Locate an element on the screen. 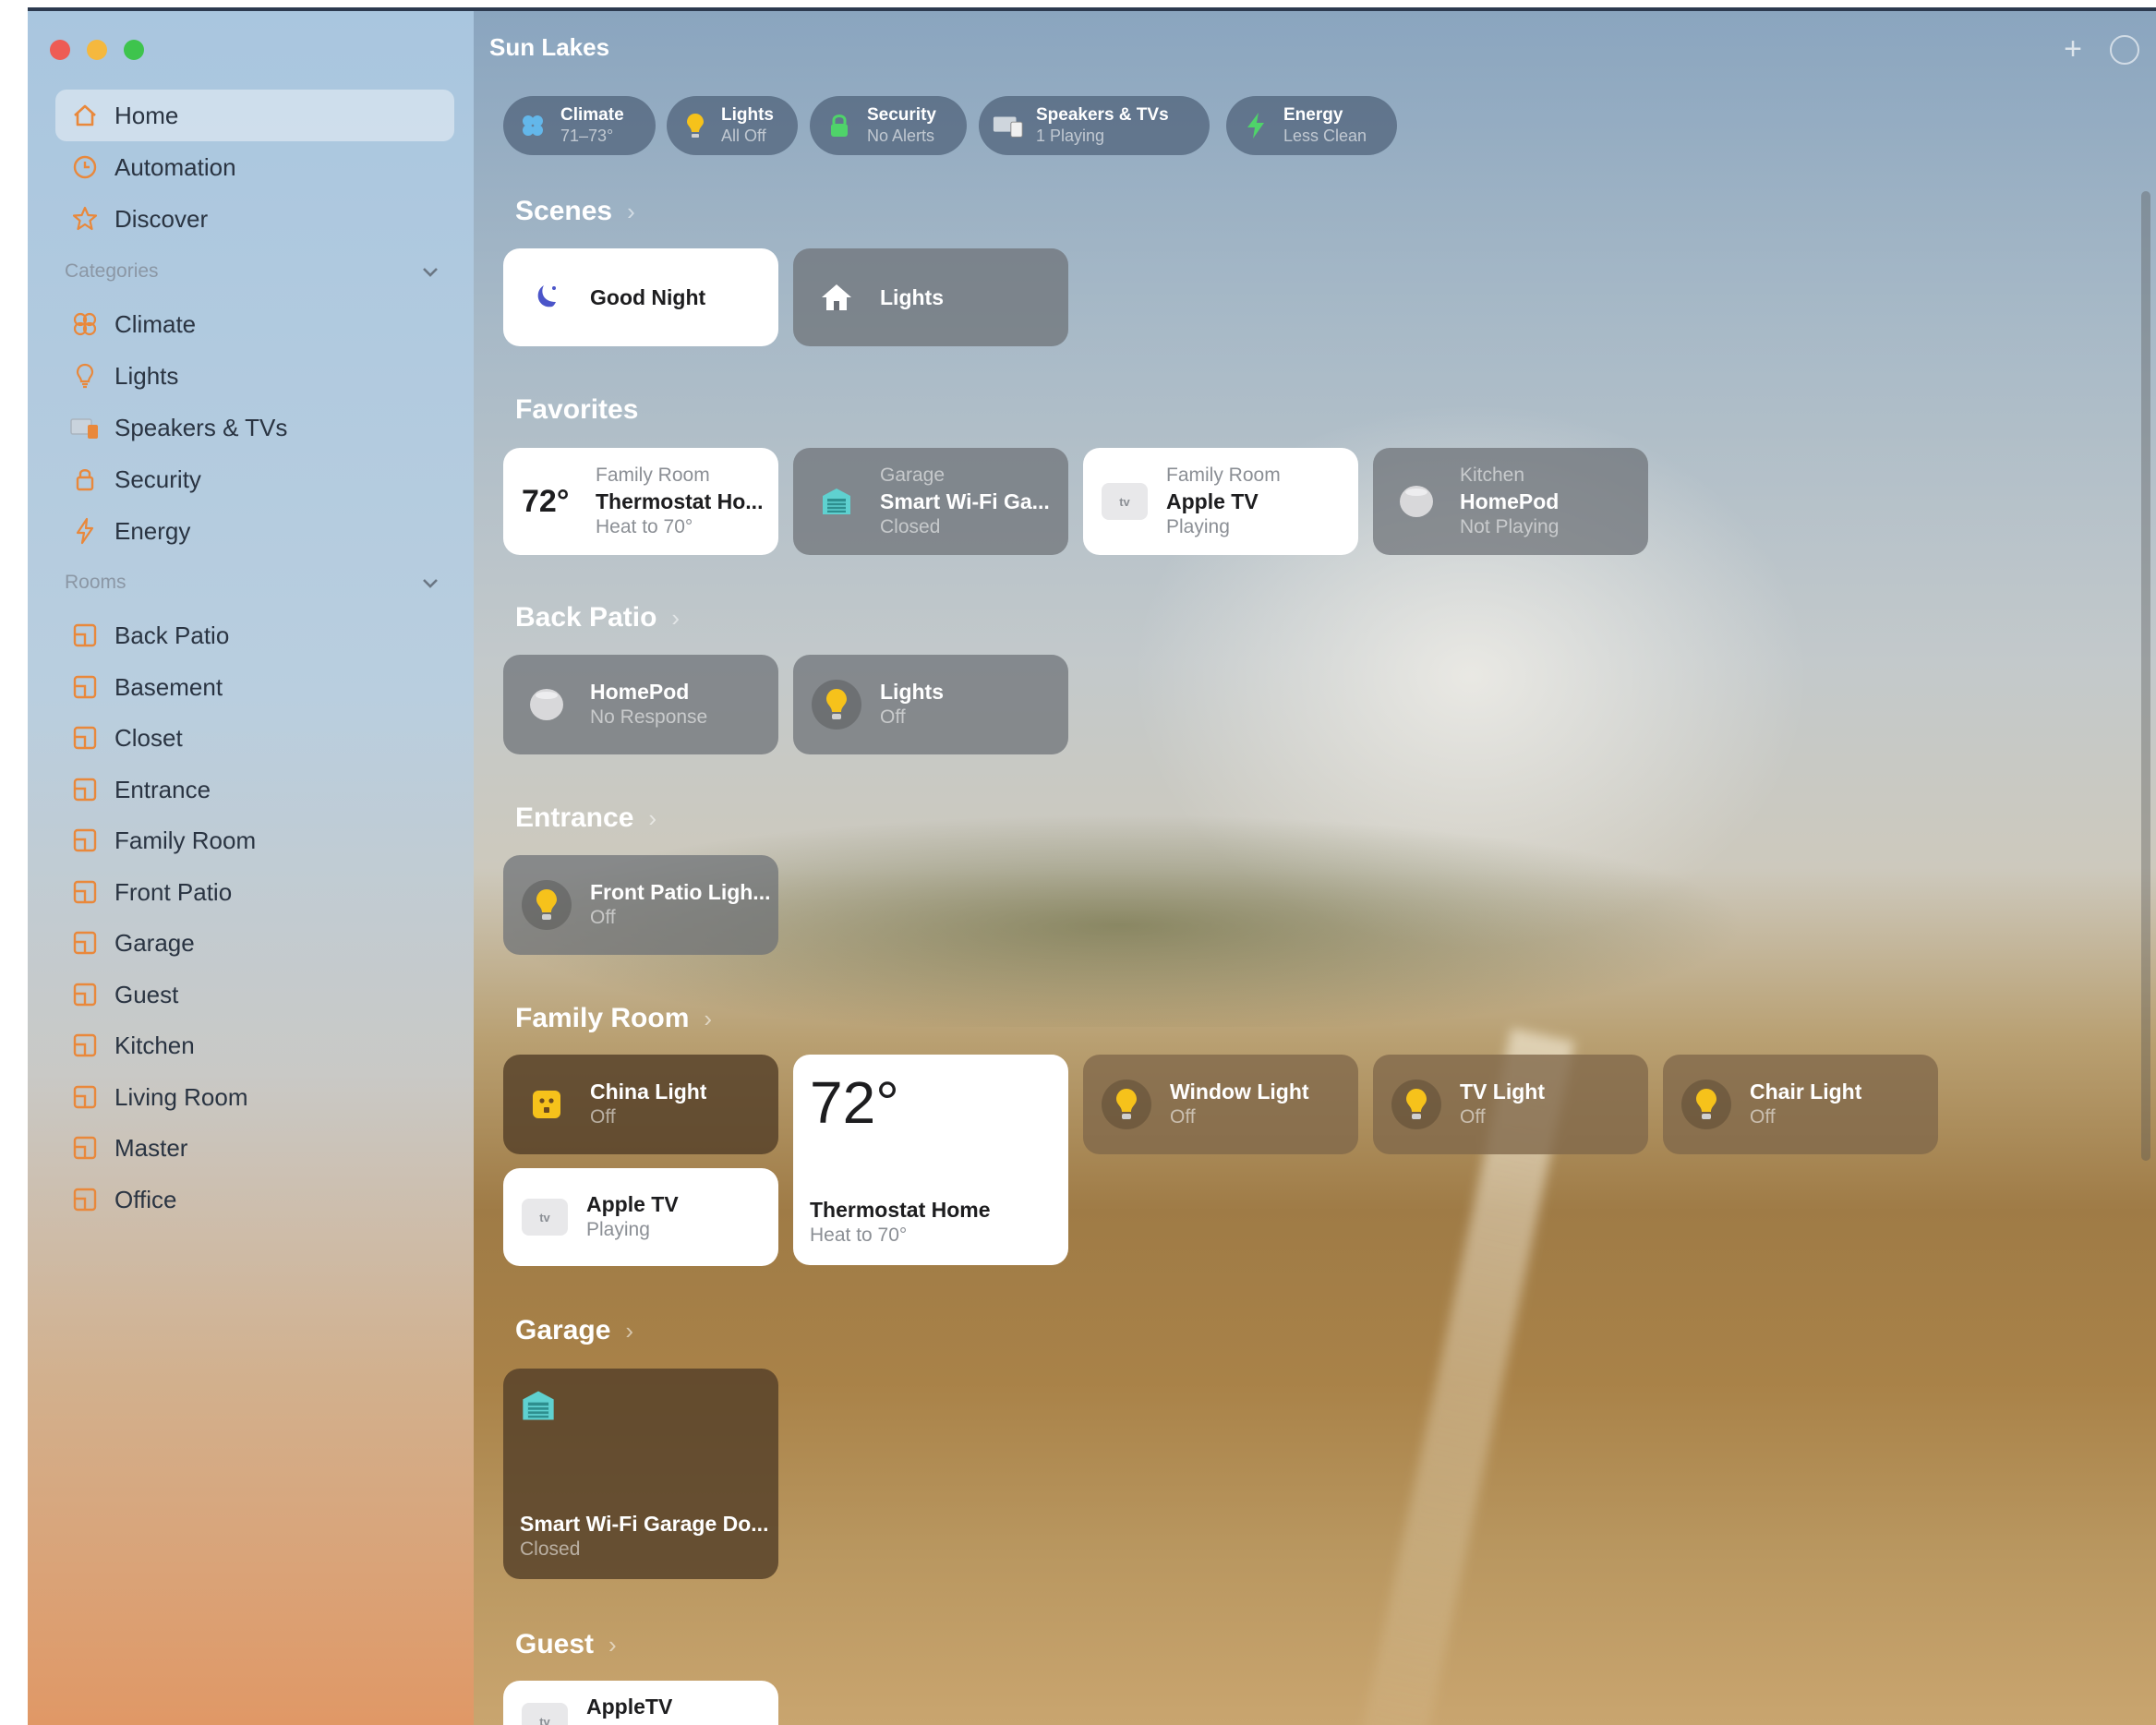 The height and width of the screenshot is (1725, 2156). tile-status: Closed is located at coordinates (910, 526).